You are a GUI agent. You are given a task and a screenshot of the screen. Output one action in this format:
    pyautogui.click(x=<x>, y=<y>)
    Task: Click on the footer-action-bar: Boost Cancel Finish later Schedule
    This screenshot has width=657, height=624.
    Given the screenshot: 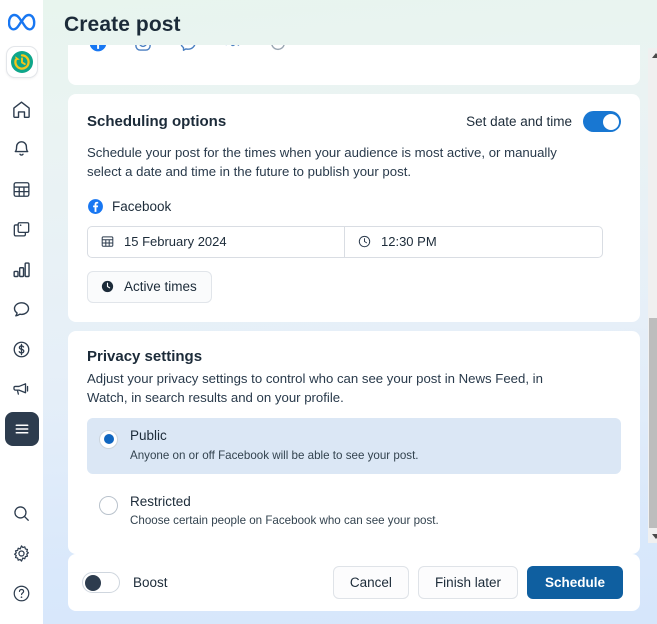 What is the action you would take?
    pyautogui.click(x=354, y=582)
    